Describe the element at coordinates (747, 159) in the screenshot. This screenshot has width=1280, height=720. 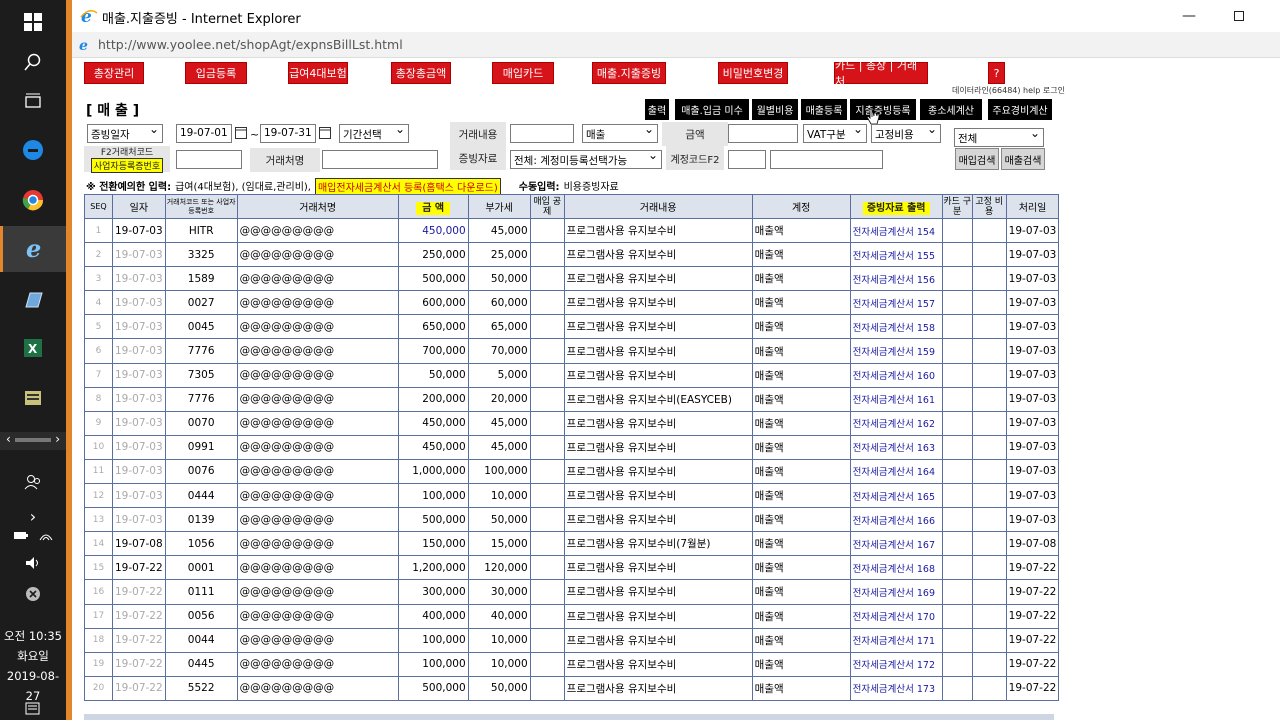
I see `account-code-input` at that location.